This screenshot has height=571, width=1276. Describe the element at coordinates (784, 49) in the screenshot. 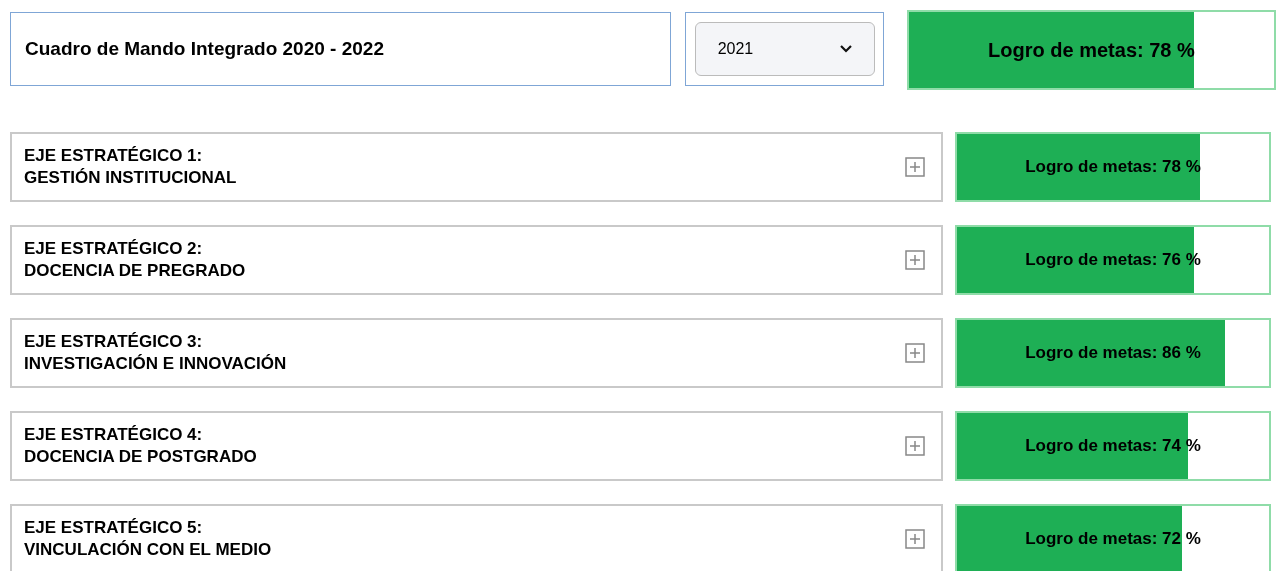

I see `year-select: 2021` at that location.